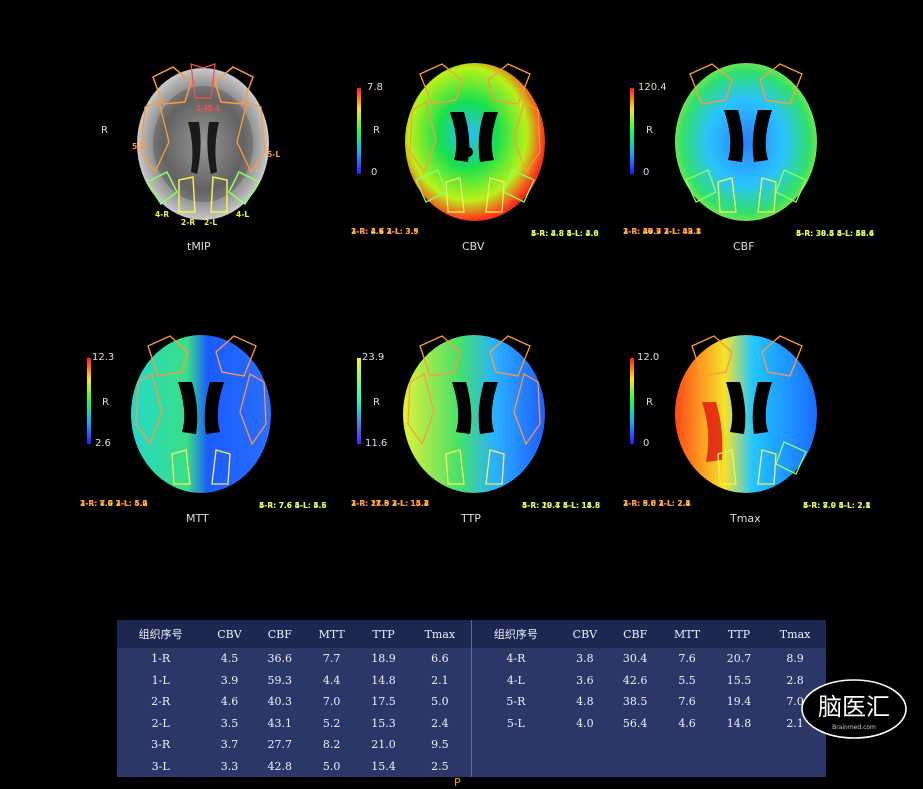  What do you see at coordinates (565, 233) in the screenshot?
I see `roi-value-row: 5-R: 4.8 5-L: 4.0` at bounding box center [565, 233].